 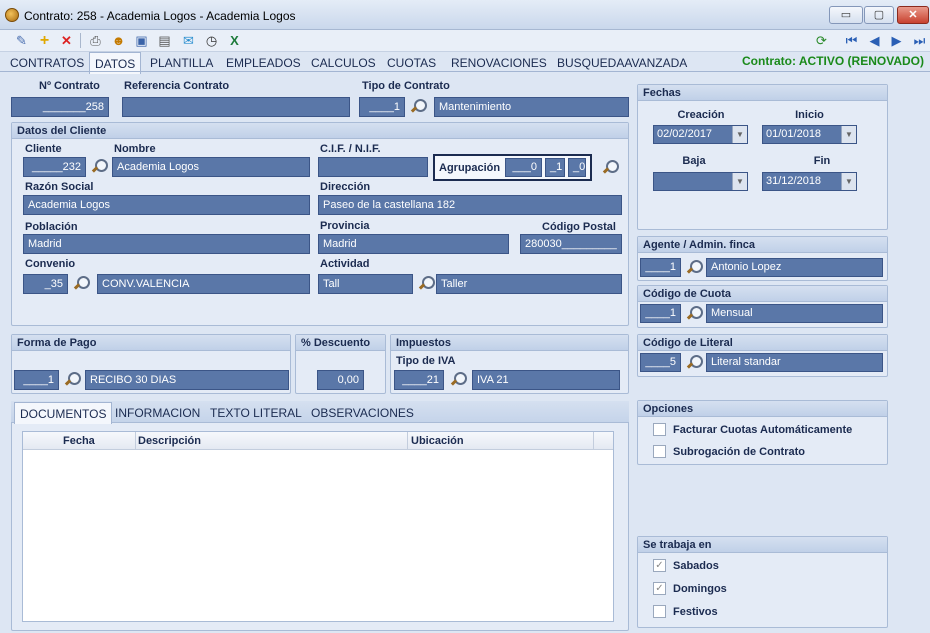 What do you see at coordinates (610, 167) in the screenshot?
I see `search-agrupacion-icon` at bounding box center [610, 167].